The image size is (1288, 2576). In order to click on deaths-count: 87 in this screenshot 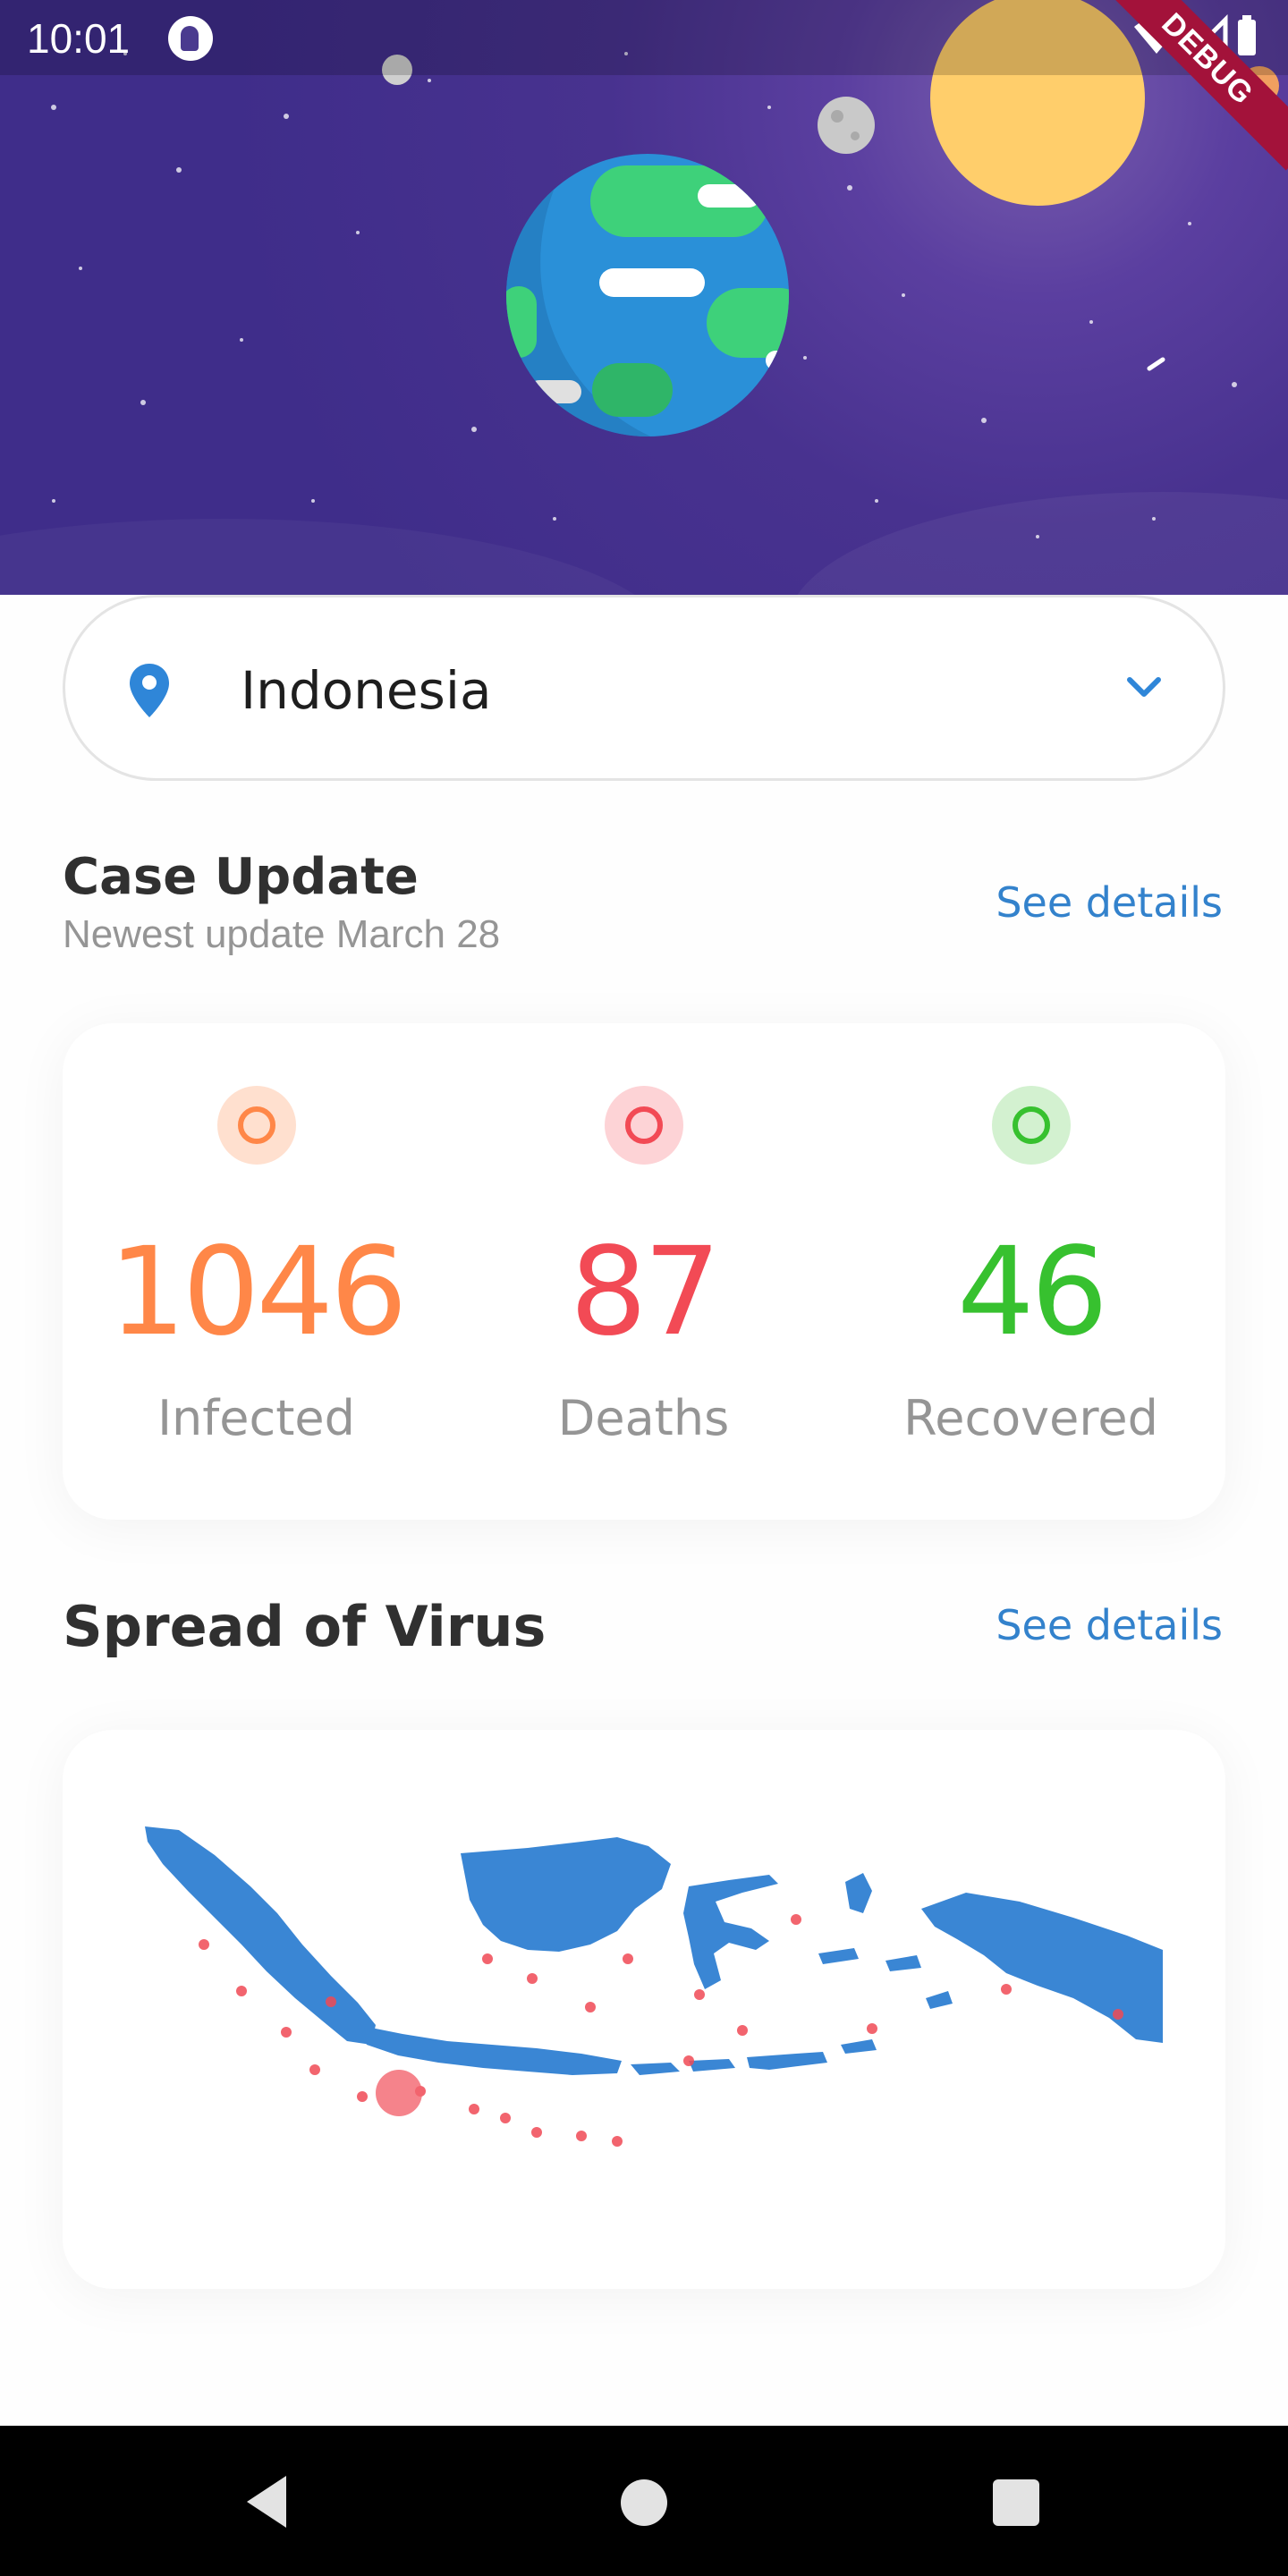, I will do `click(645, 1292)`.